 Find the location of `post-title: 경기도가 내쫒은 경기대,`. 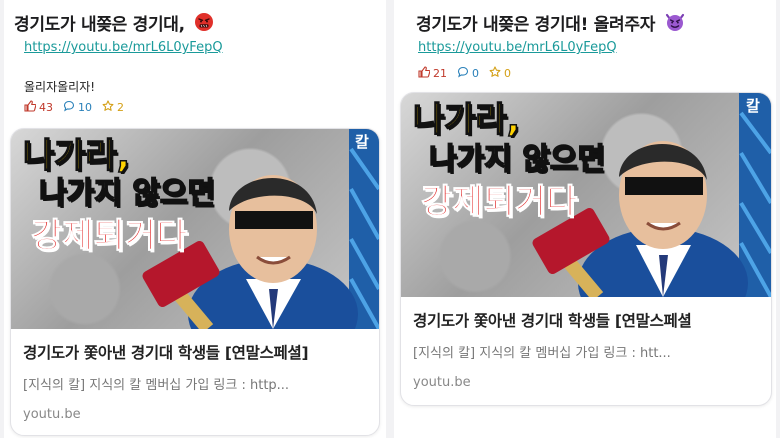

post-title: 경기도가 내쫒은 경기대, is located at coordinates (114, 23).